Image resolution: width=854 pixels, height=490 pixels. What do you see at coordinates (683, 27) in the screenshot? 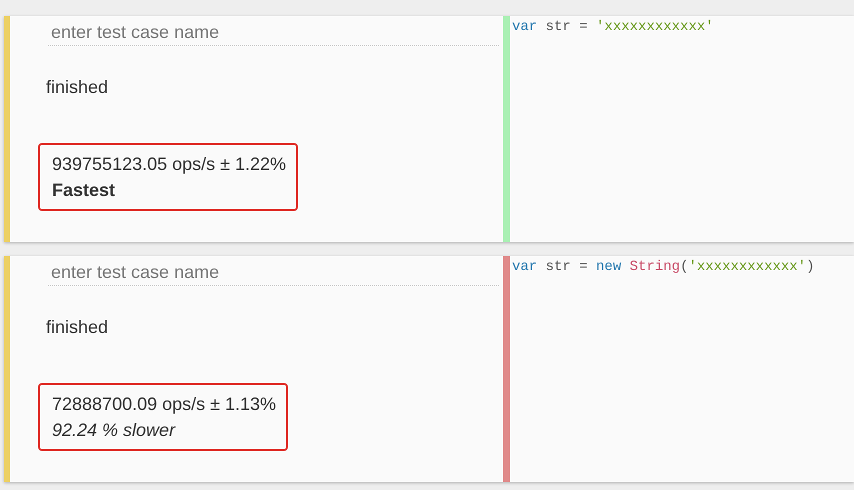
I see `code-editor-line: var str = 'xxxxxxxxxxxx'` at bounding box center [683, 27].